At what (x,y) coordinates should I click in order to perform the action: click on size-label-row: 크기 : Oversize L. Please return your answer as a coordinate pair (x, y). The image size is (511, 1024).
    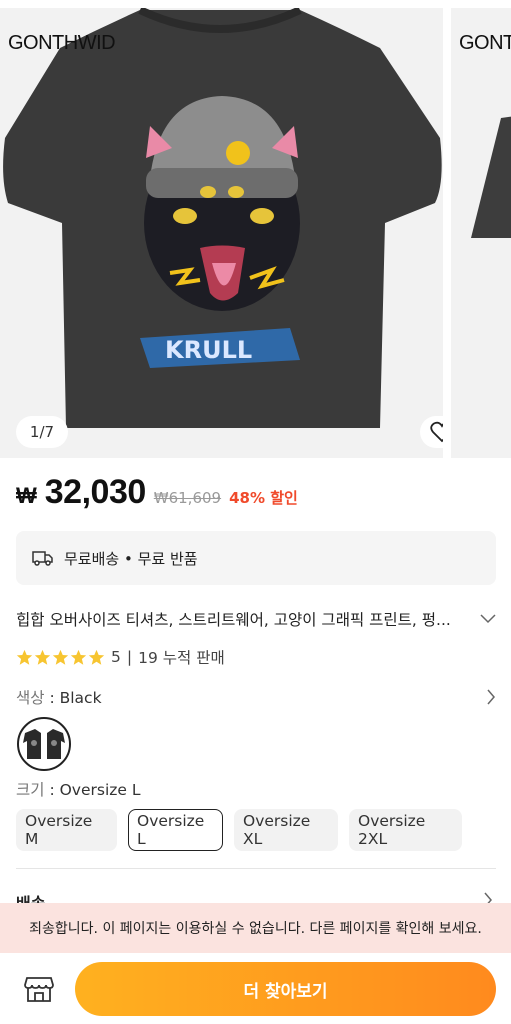
    Looking at the image, I should click on (78, 789).